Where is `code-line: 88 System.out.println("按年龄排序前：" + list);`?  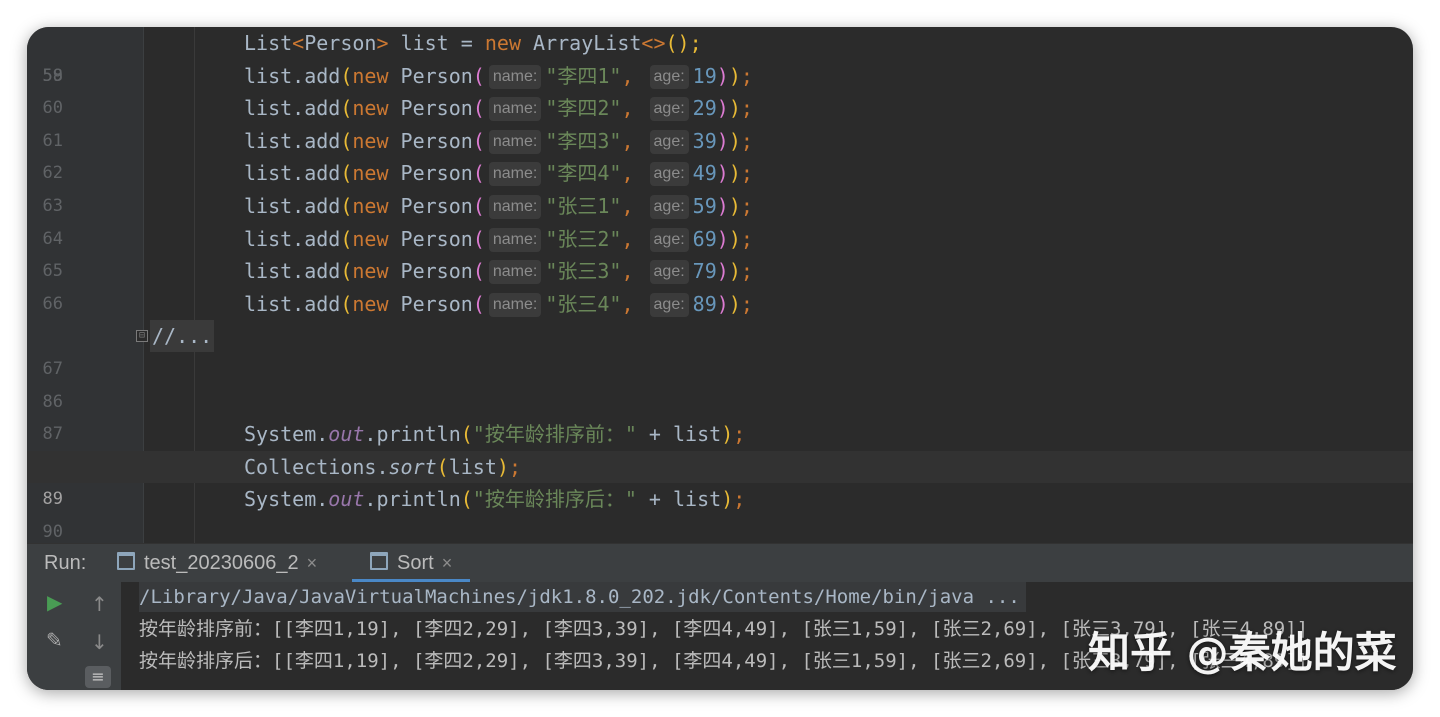 code-line: 88 System.out.println("按年龄排序前：" + list); is located at coordinates (720, 447).